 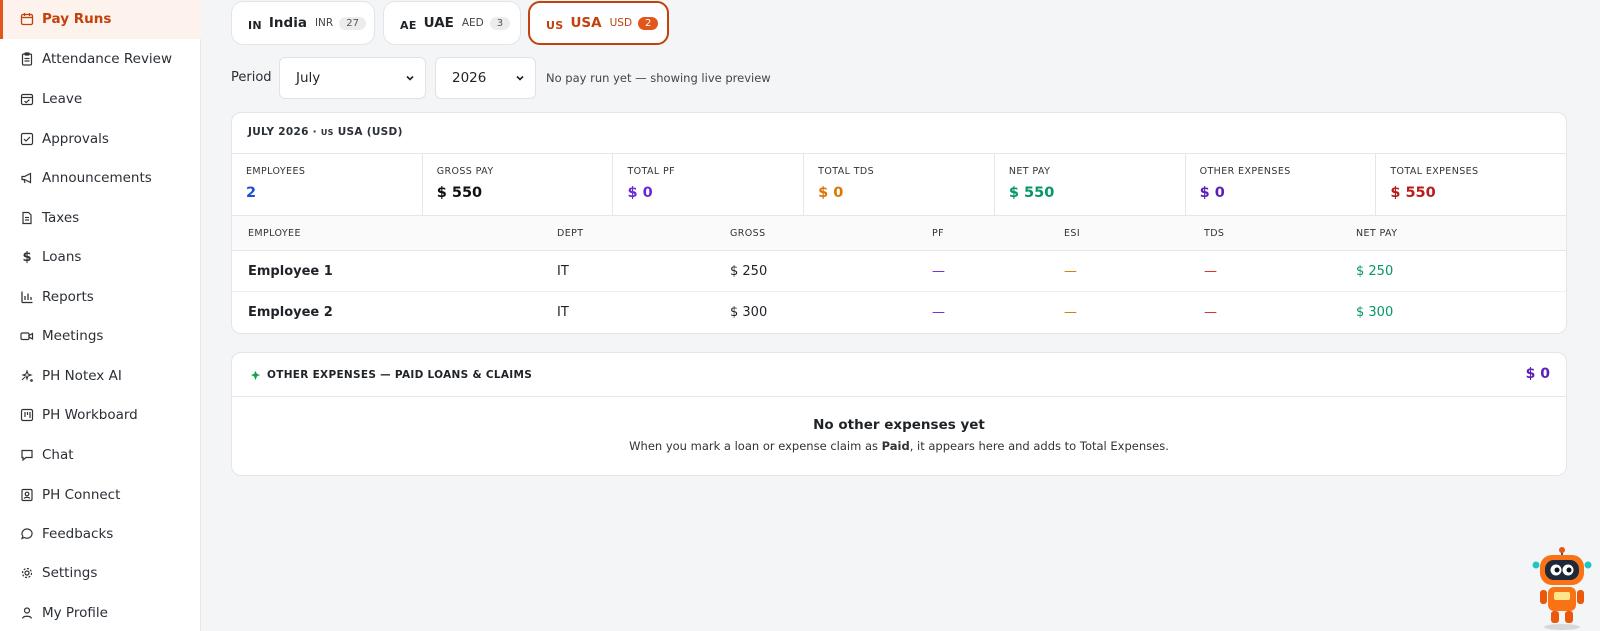 What do you see at coordinates (899, 271) in the screenshot?
I see `table-row: Employee 1 IT $ 250 — — — $ 250` at bounding box center [899, 271].